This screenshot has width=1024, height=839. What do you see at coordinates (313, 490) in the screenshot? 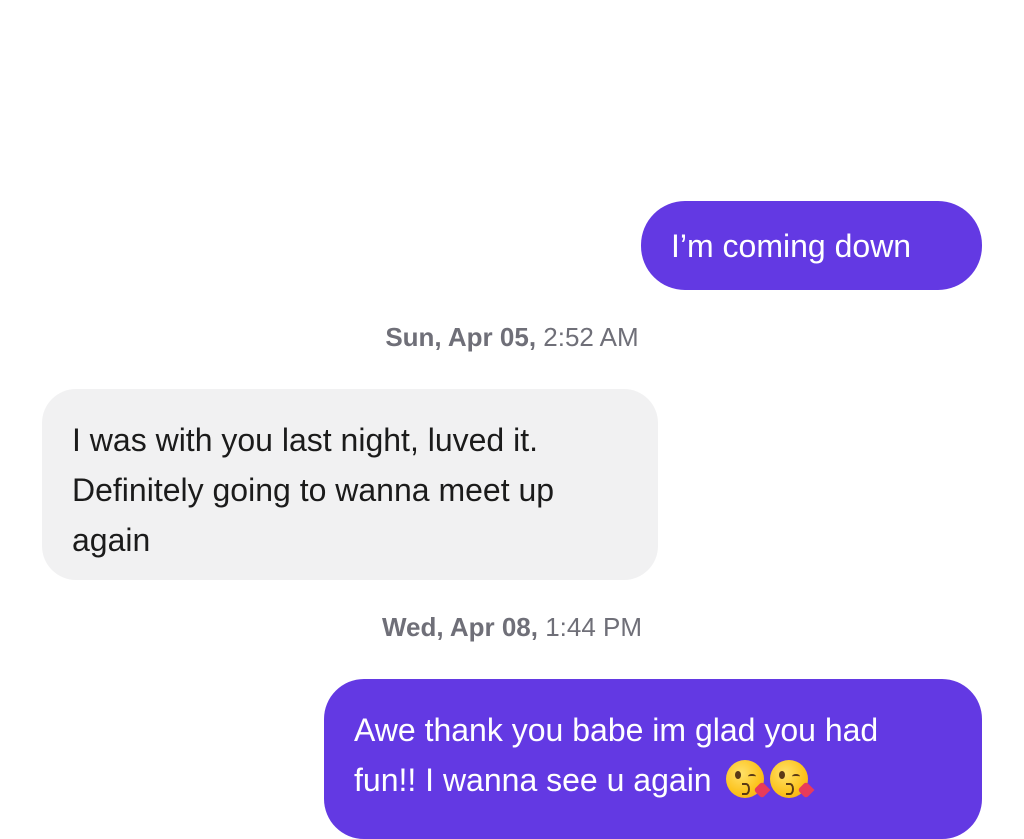
I see `message-text-line: Definitely going to wanna meet up` at bounding box center [313, 490].